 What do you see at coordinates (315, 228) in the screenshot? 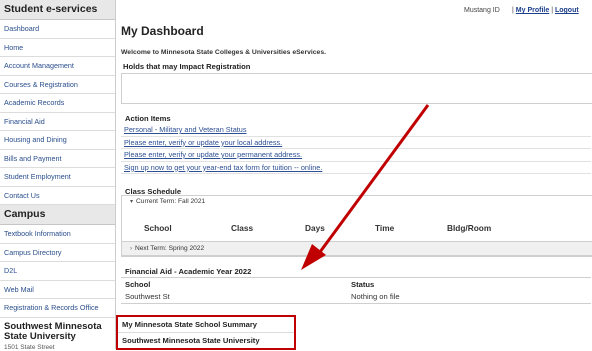
I see `column-days: Days` at bounding box center [315, 228].